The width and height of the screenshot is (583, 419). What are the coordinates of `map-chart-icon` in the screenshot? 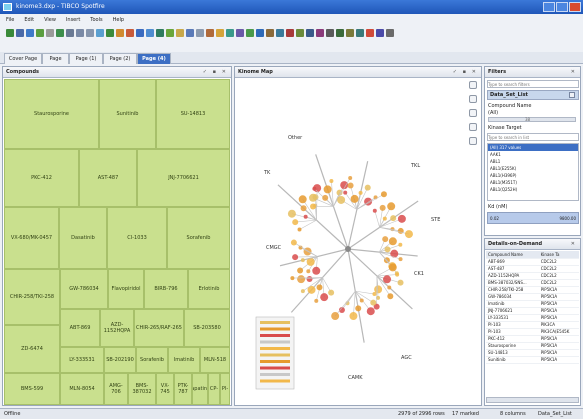 It's located at (160, 33).